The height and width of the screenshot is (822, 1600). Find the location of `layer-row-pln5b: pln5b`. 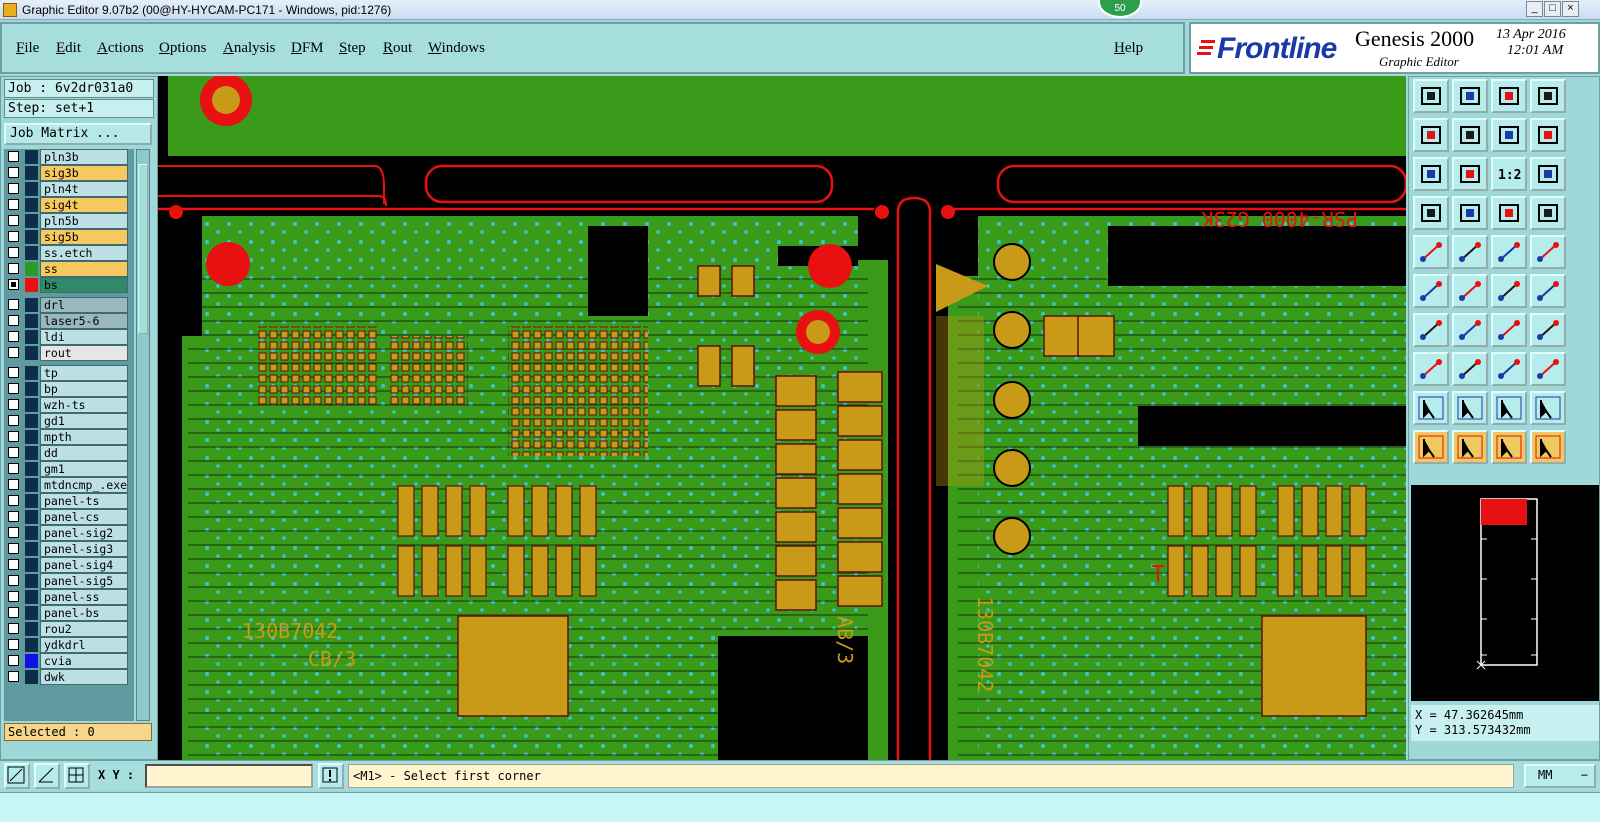

layer-row-pln5b: pln5b is located at coordinates (69, 221).